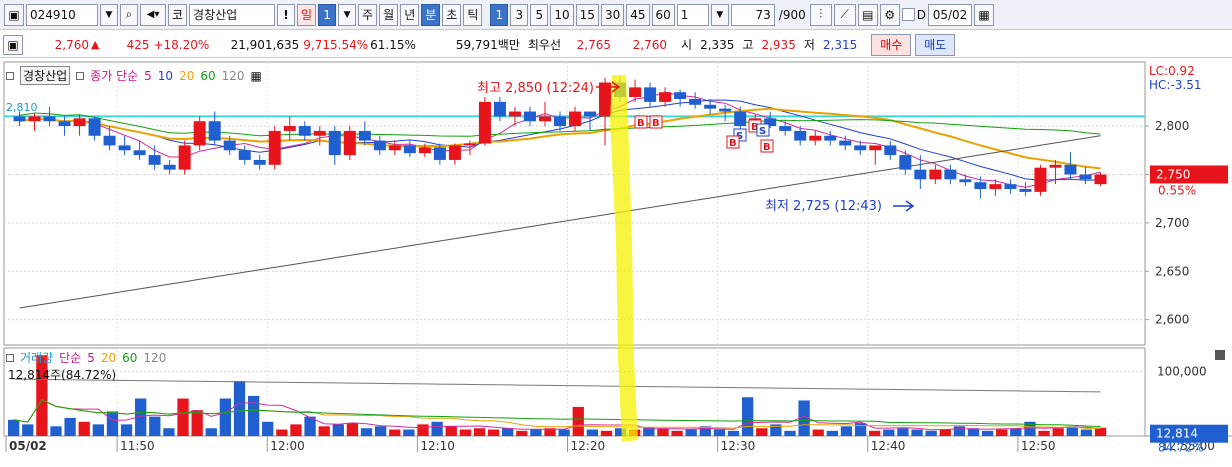 The image size is (1232, 467). What do you see at coordinates (286, 14) in the screenshot?
I see `alert-button: !` at bounding box center [286, 14].